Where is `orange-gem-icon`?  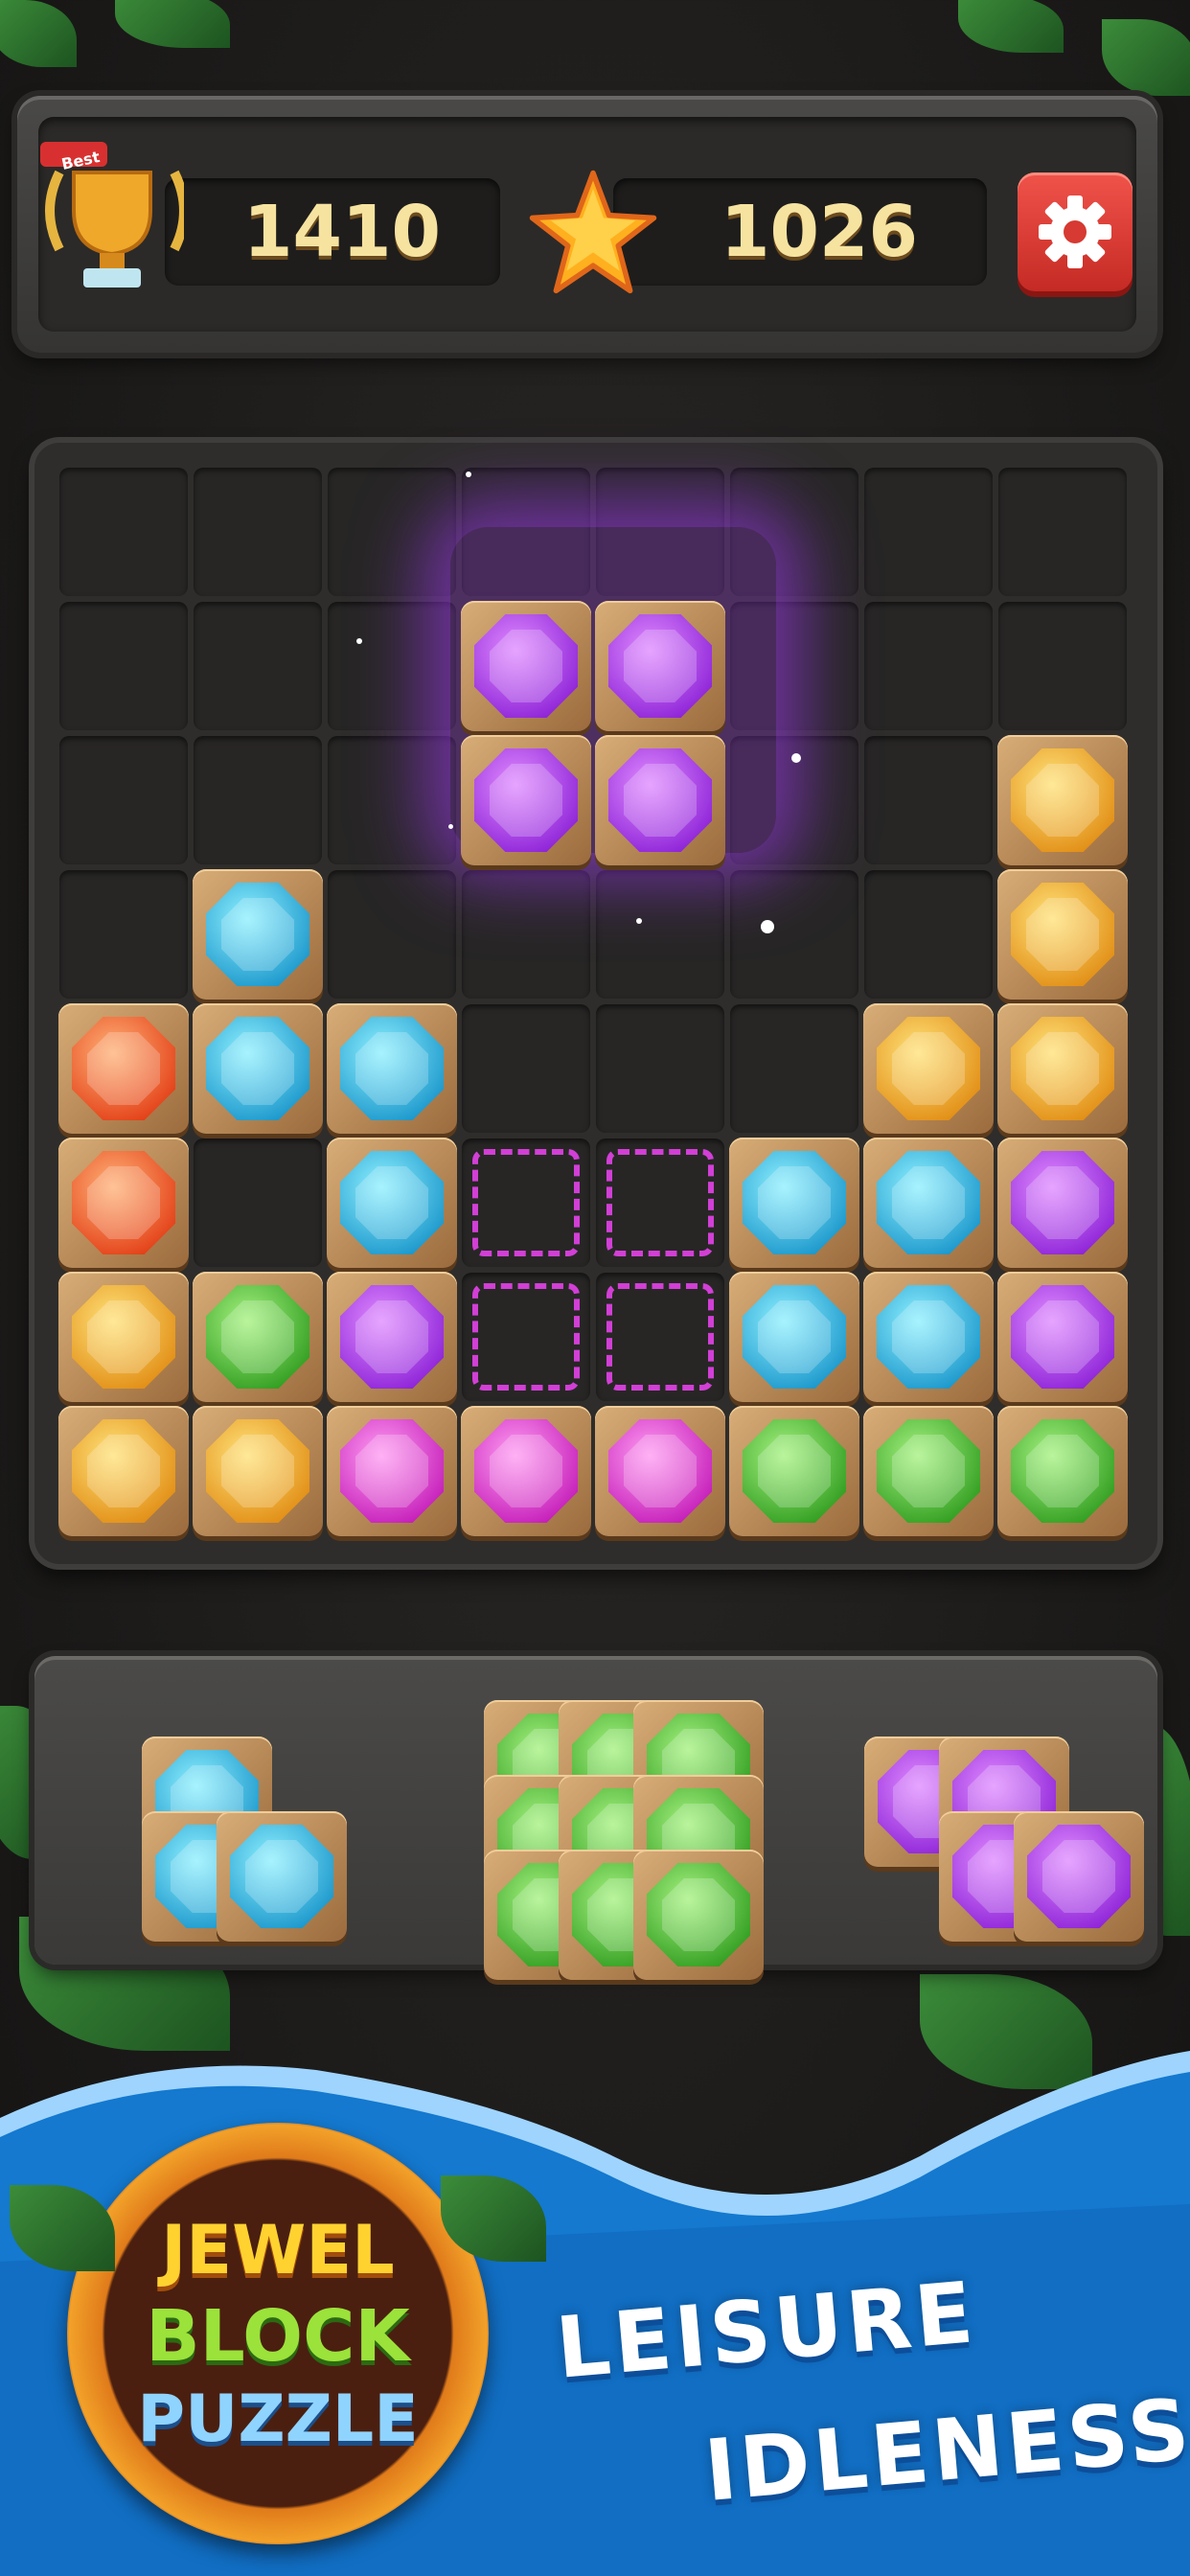 orange-gem-icon is located at coordinates (124, 1068).